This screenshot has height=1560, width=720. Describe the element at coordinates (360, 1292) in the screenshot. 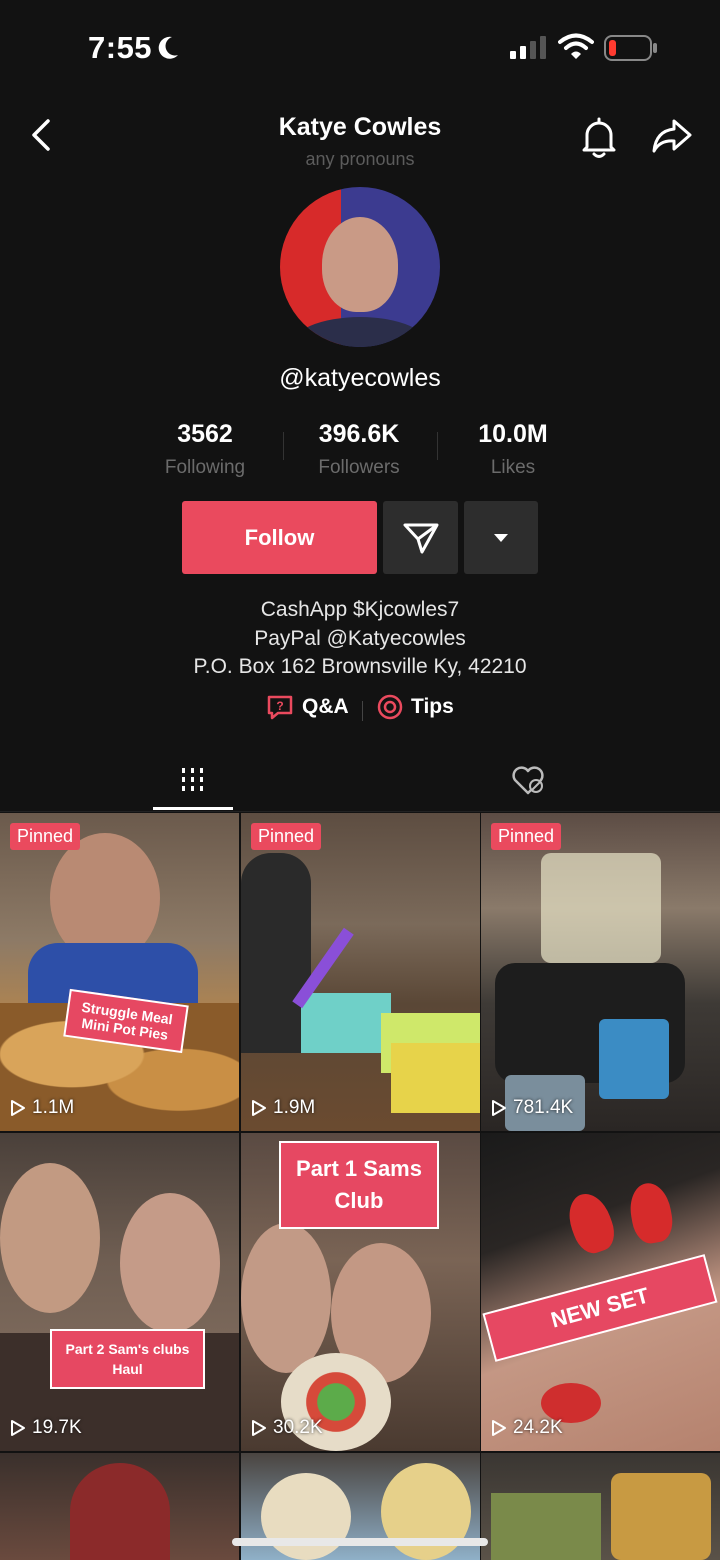

I see `video-tile: Part 1 Sams Club 30.2K` at that location.